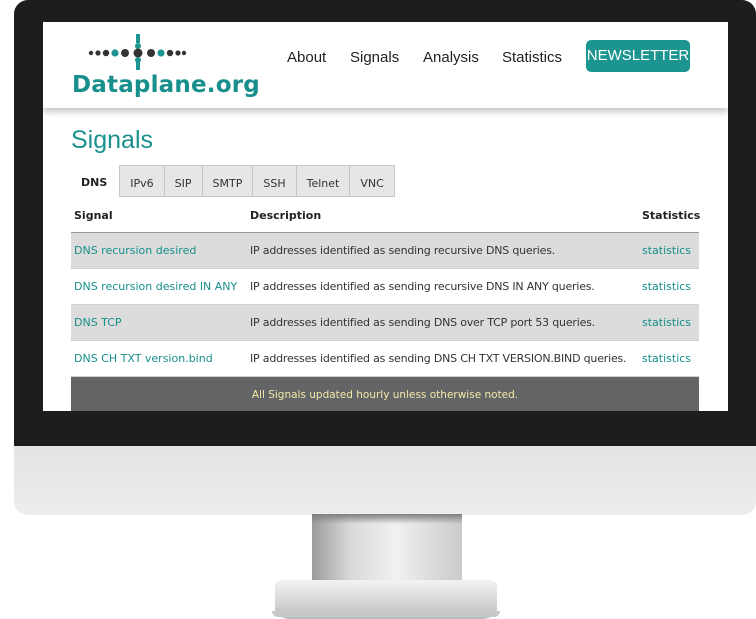 Image resolution: width=756 pixels, height=619 pixels. What do you see at coordinates (275, 181) in the screenshot?
I see `tab-ssh: SSH` at bounding box center [275, 181].